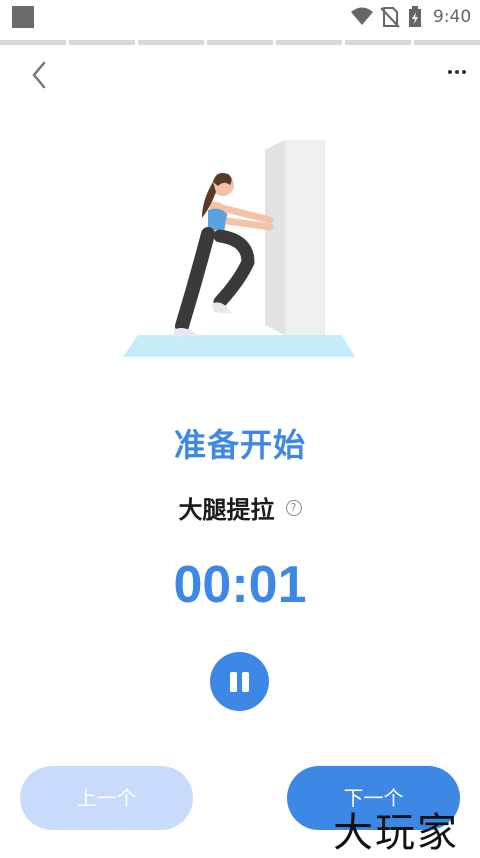 The height and width of the screenshot is (858, 480). I want to click on more-dots-icon, so click(457, 72).